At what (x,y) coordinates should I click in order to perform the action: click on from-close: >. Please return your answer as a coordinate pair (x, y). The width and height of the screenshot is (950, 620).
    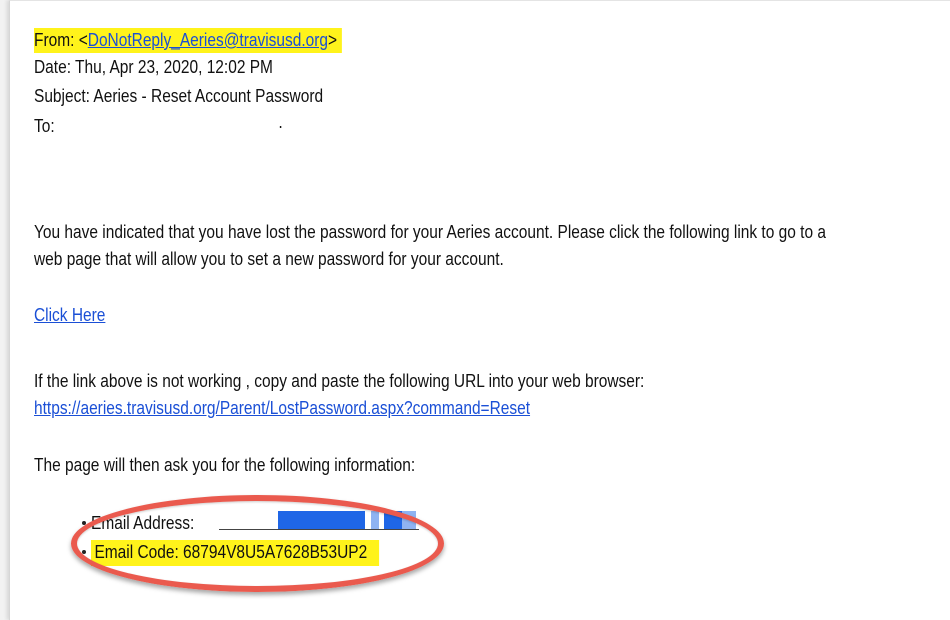
    Looking at the image, I should click on (333, 40).